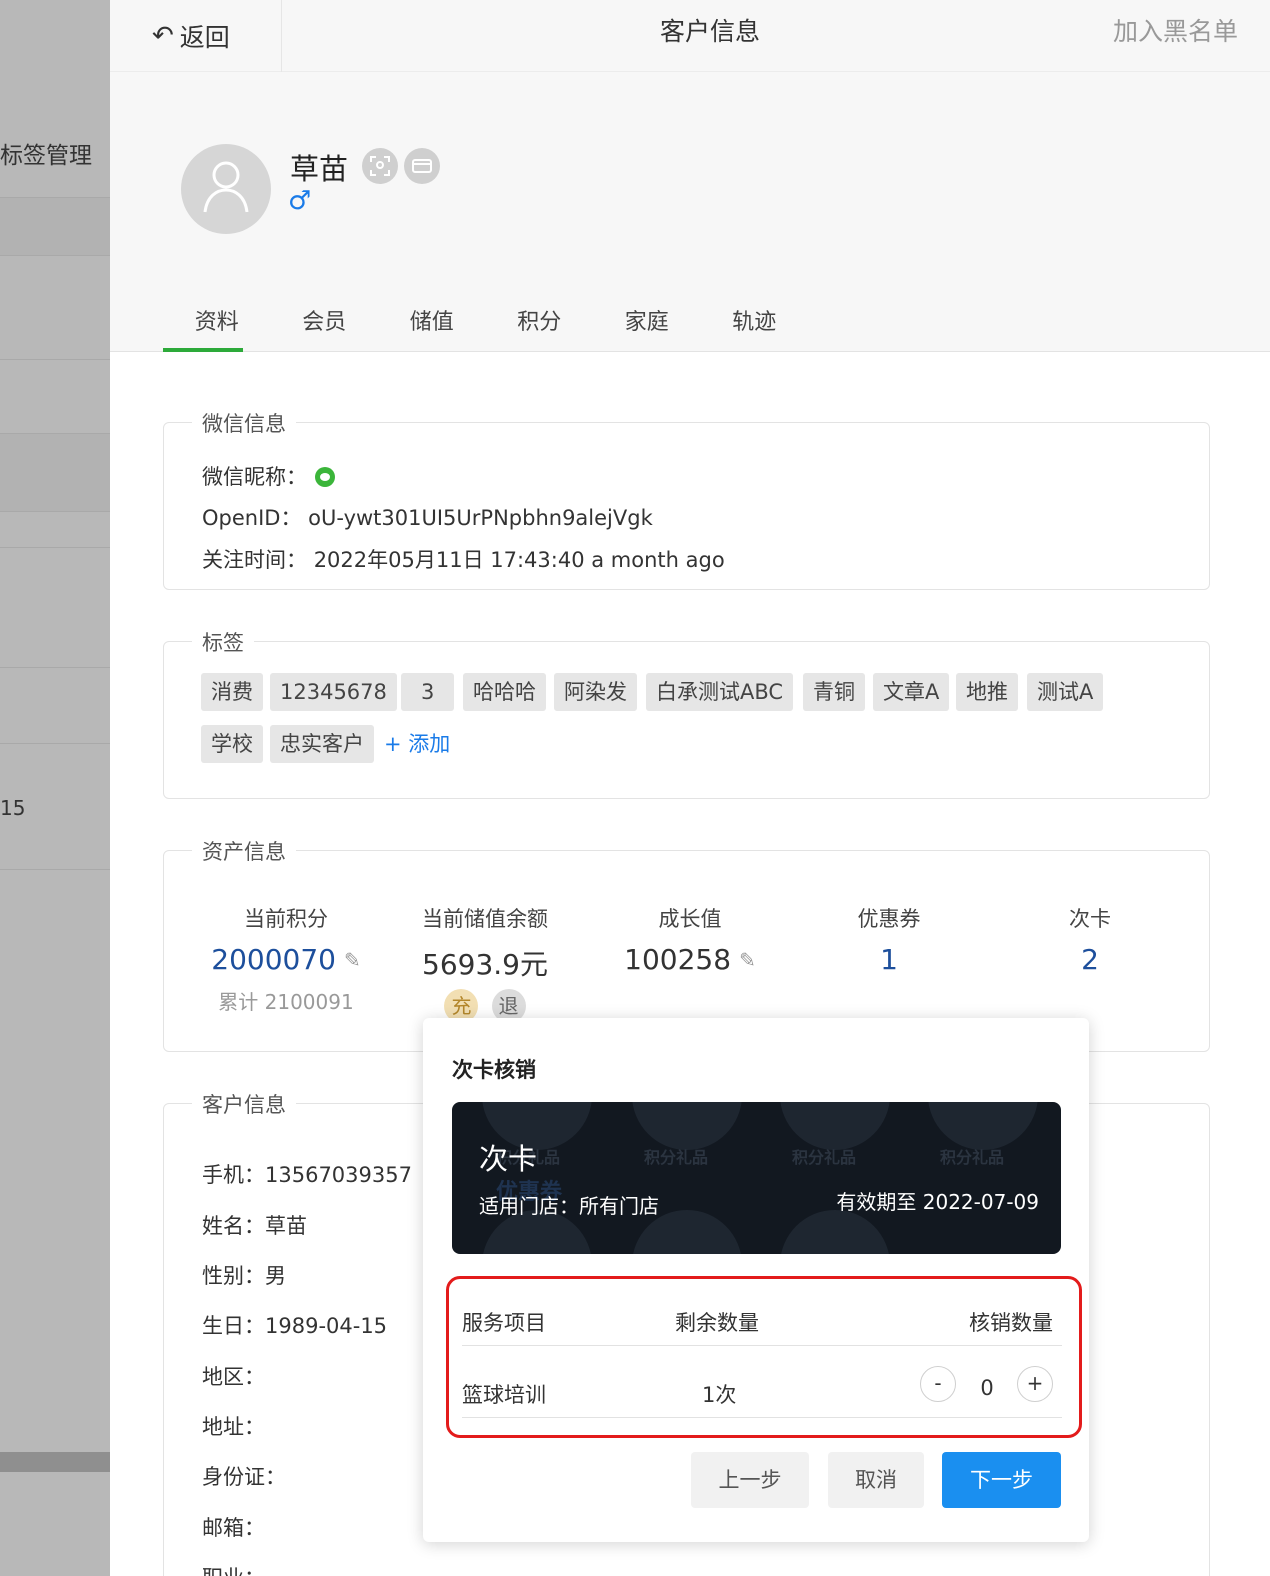 This screenshot has height=1576, width=1270. Describe the element at coordinates (13, 808) in the screenshot. I see `sidebar-item-number: 15` at that location.